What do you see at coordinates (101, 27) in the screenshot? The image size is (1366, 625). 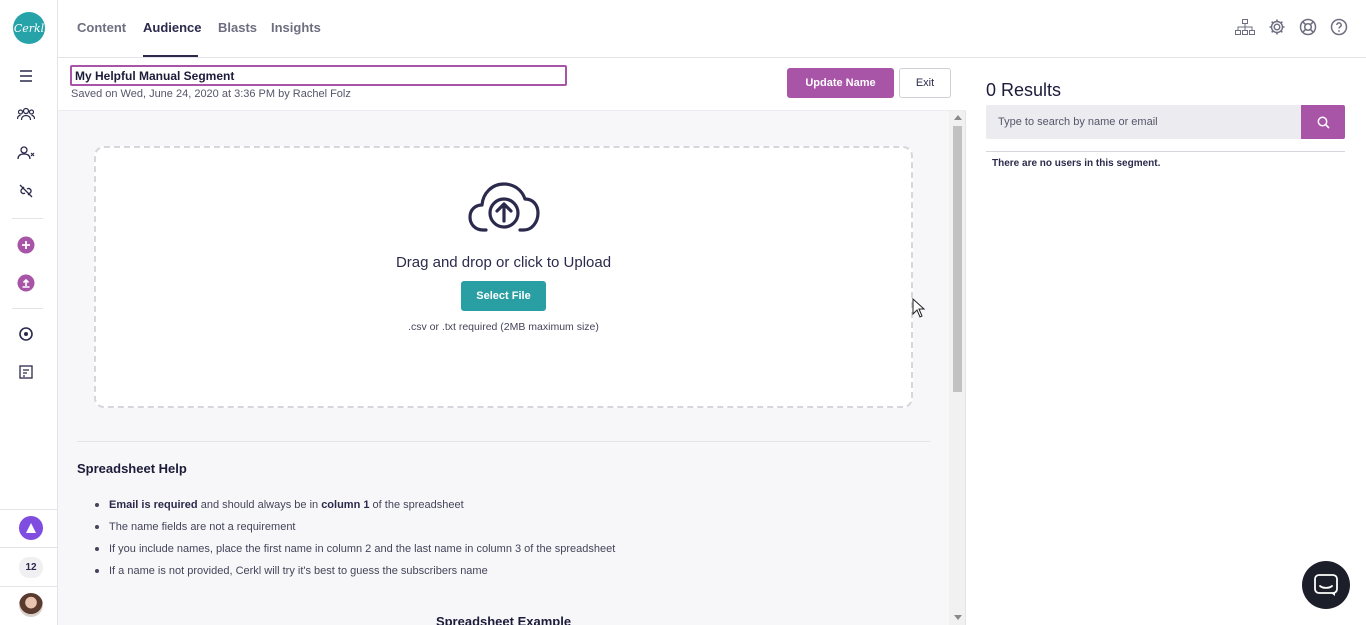 I see `tab-content: Content` at bounding box center [101, 27].